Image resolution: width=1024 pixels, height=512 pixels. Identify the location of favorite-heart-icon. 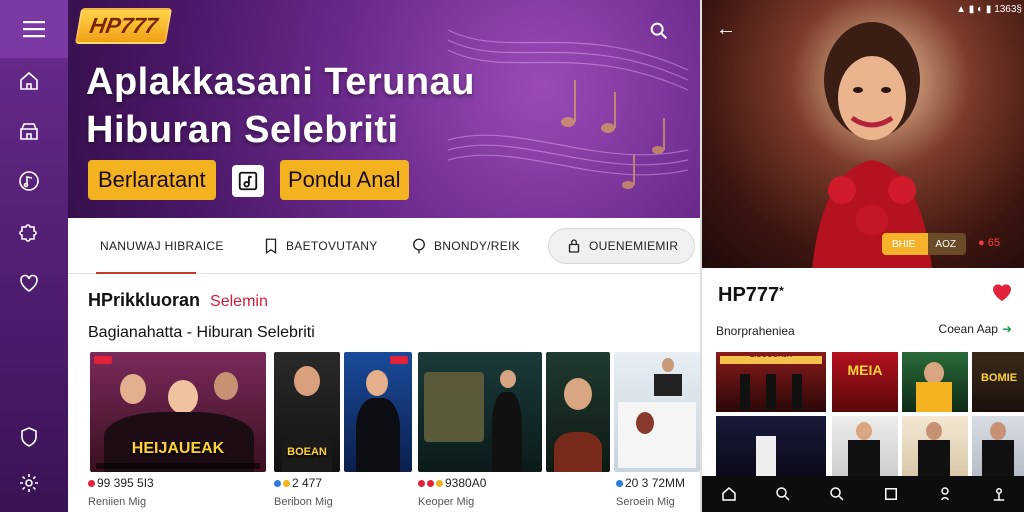
(1002, 292).